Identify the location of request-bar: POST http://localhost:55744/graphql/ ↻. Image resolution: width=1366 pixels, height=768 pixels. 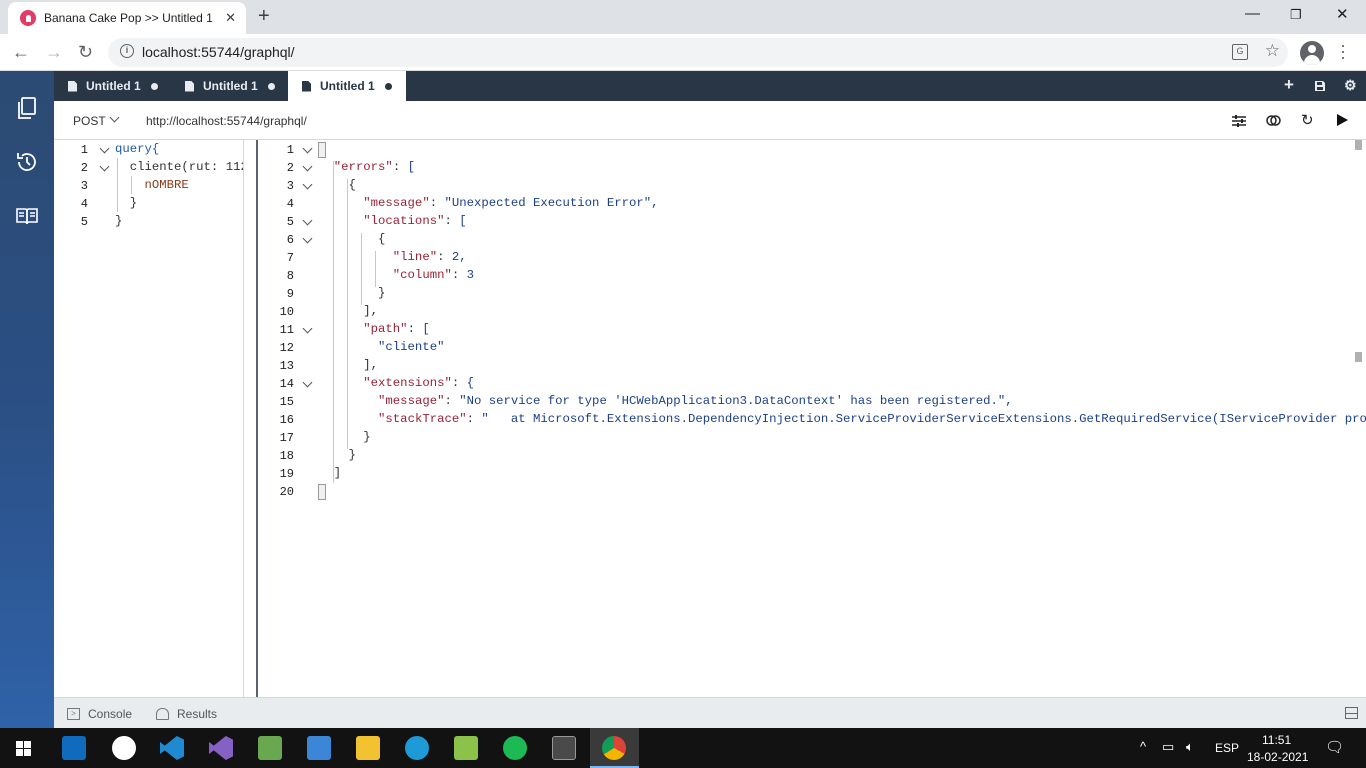
(710, 120).